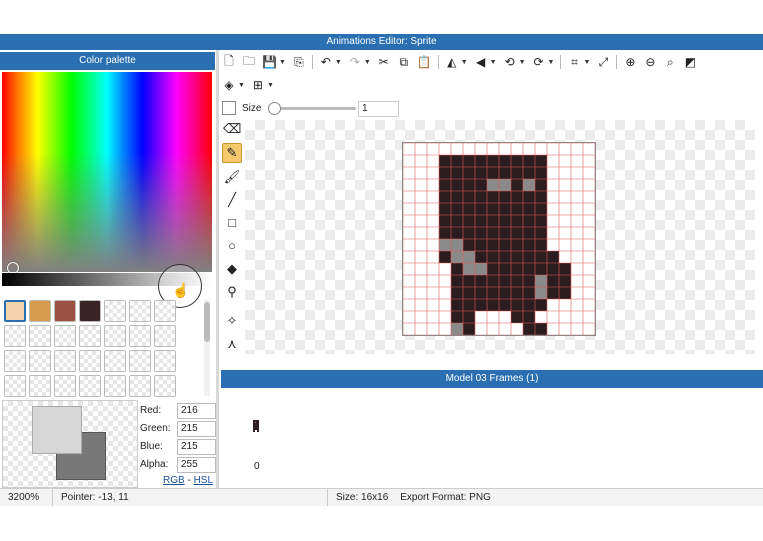 The height and width of the screenshot is (541, 763). I want to click on rotate-left-dropdown-icon: ▼, so click(522, 62).